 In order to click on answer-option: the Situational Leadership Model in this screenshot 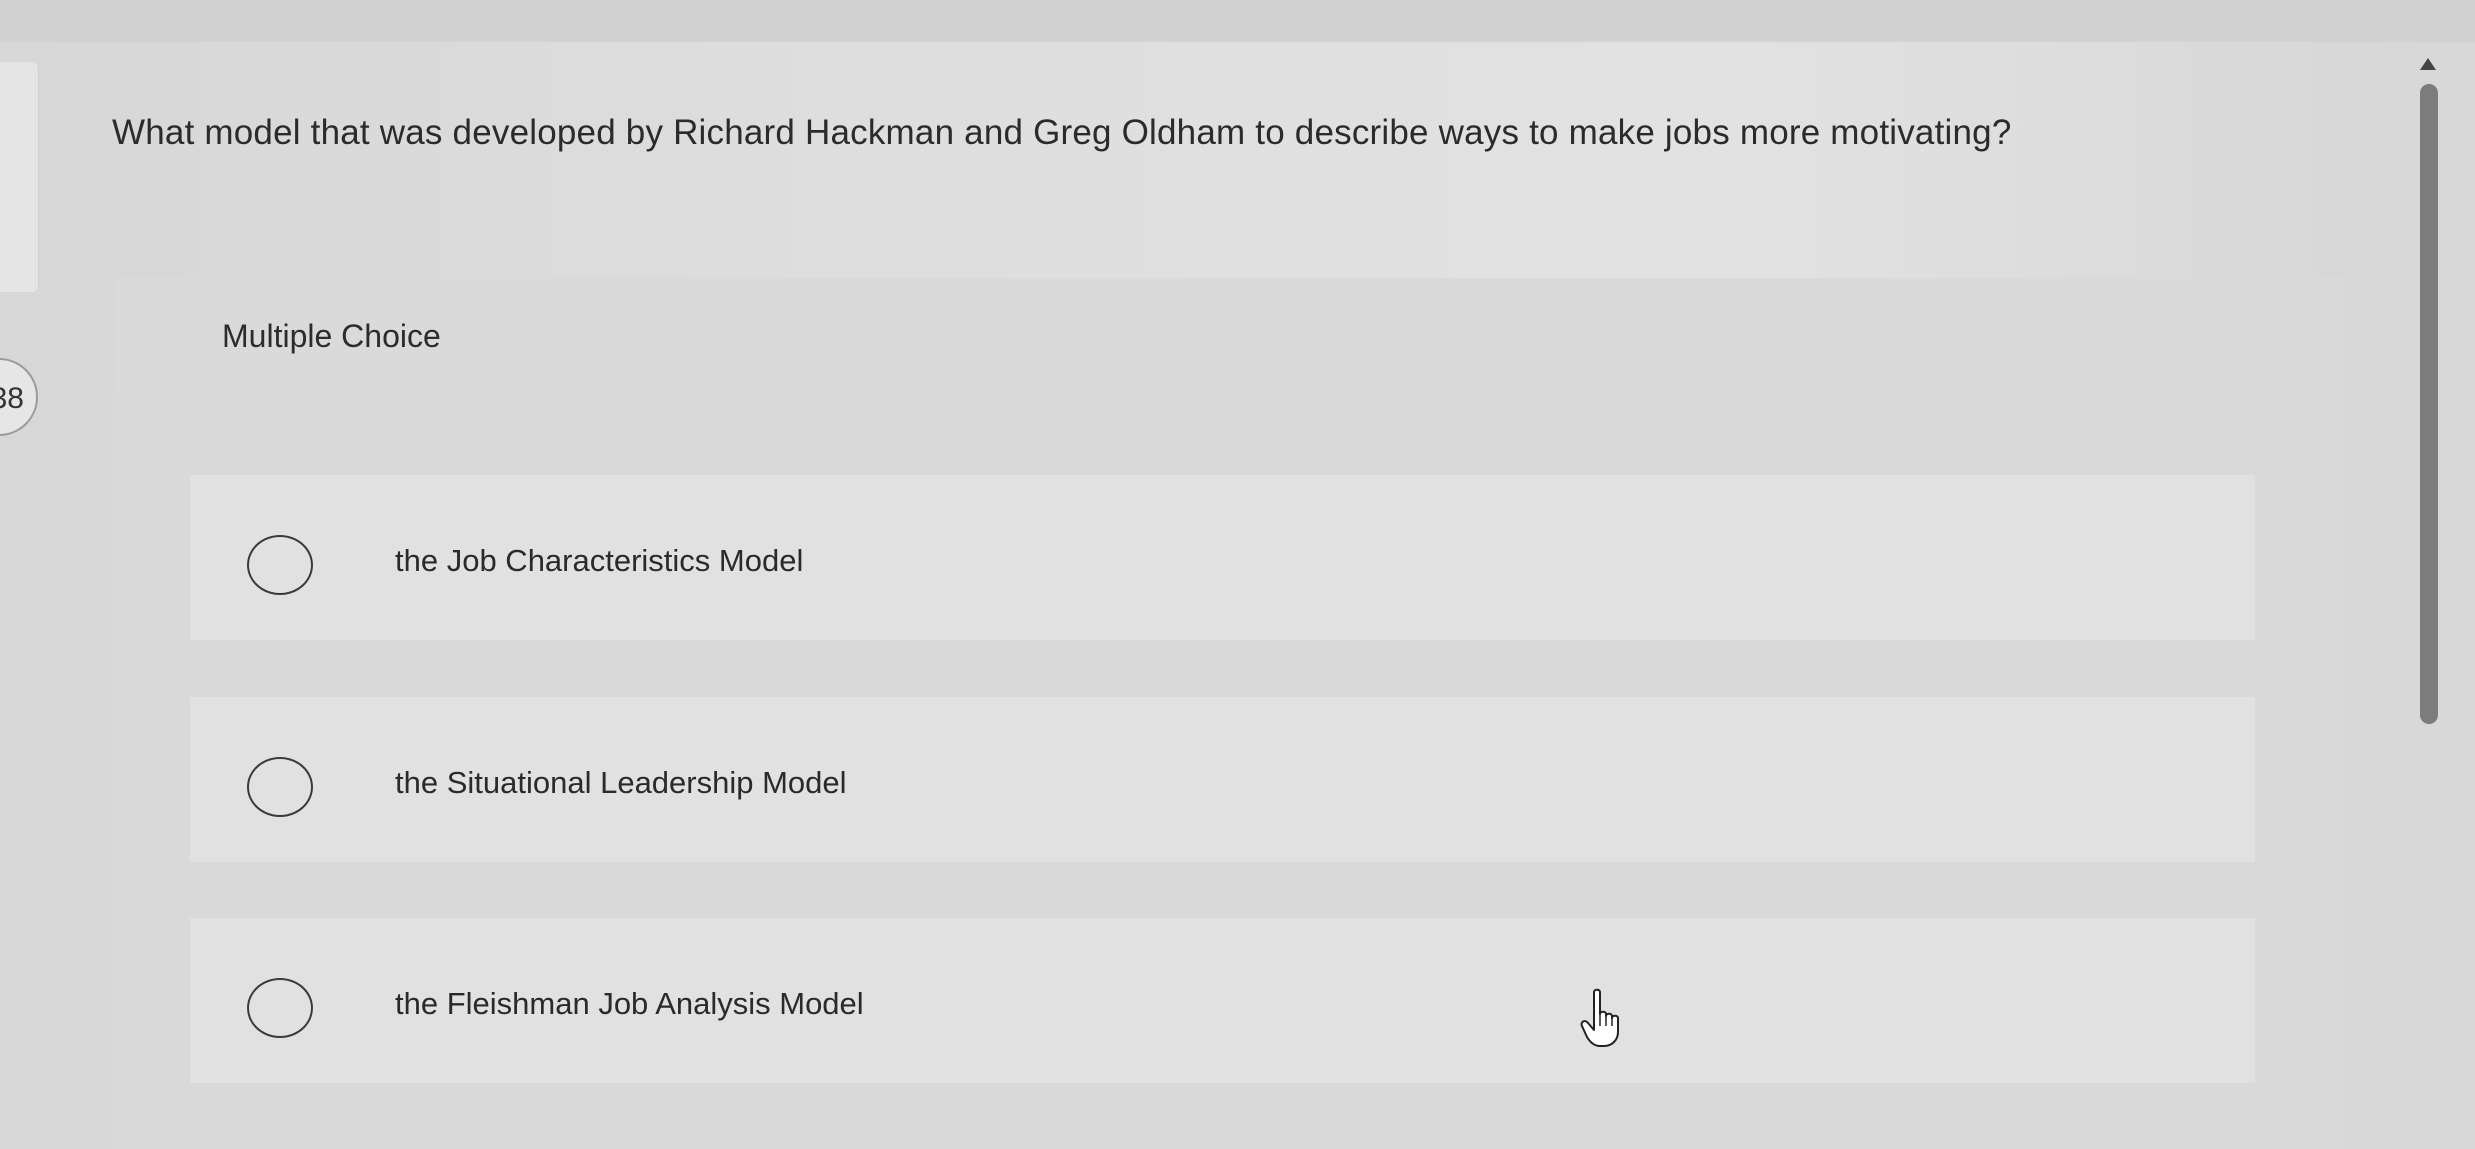, I will do `click(1222, 779)`.